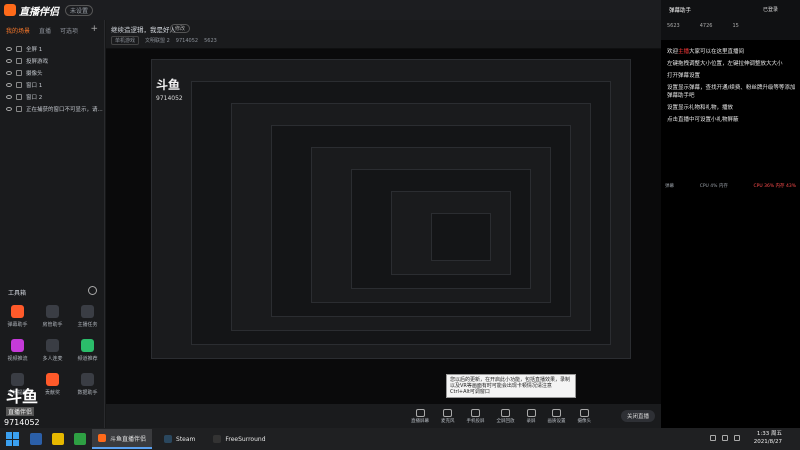 The height and width of the screenshot is (450, 800). Describe the element at coordinates (34, 50) in the screenshot. I see `source-label: 全屏 1` at that location.